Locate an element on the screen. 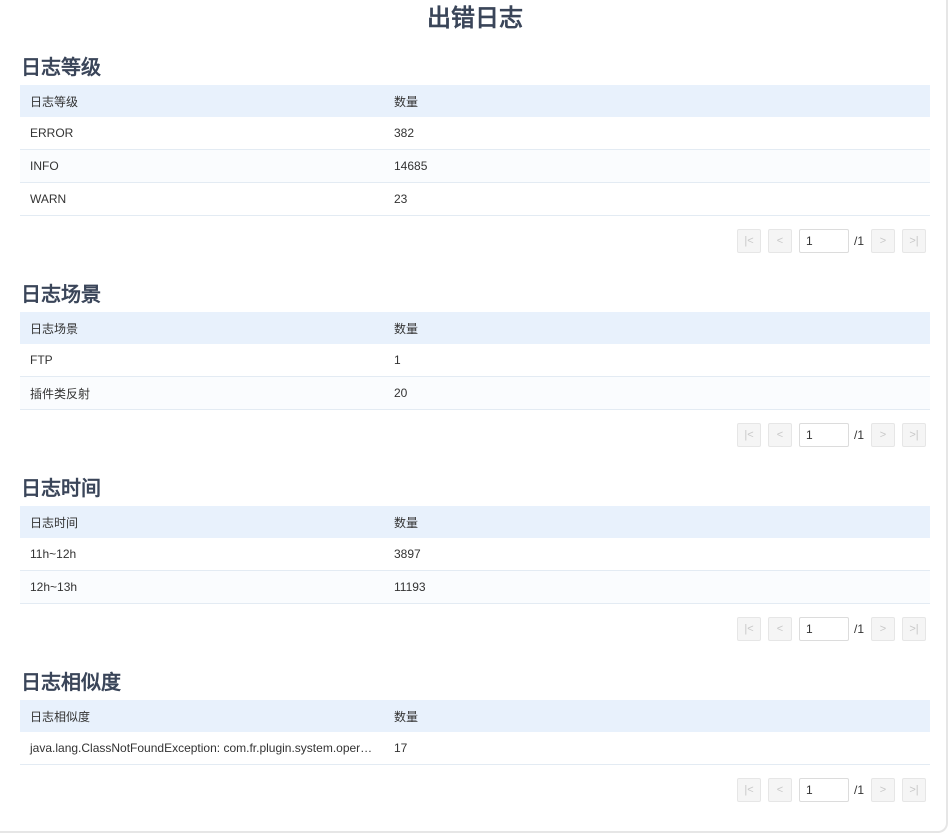 The image size is (950, 835). table-cell: 1 is located at coordinates (657, 360).